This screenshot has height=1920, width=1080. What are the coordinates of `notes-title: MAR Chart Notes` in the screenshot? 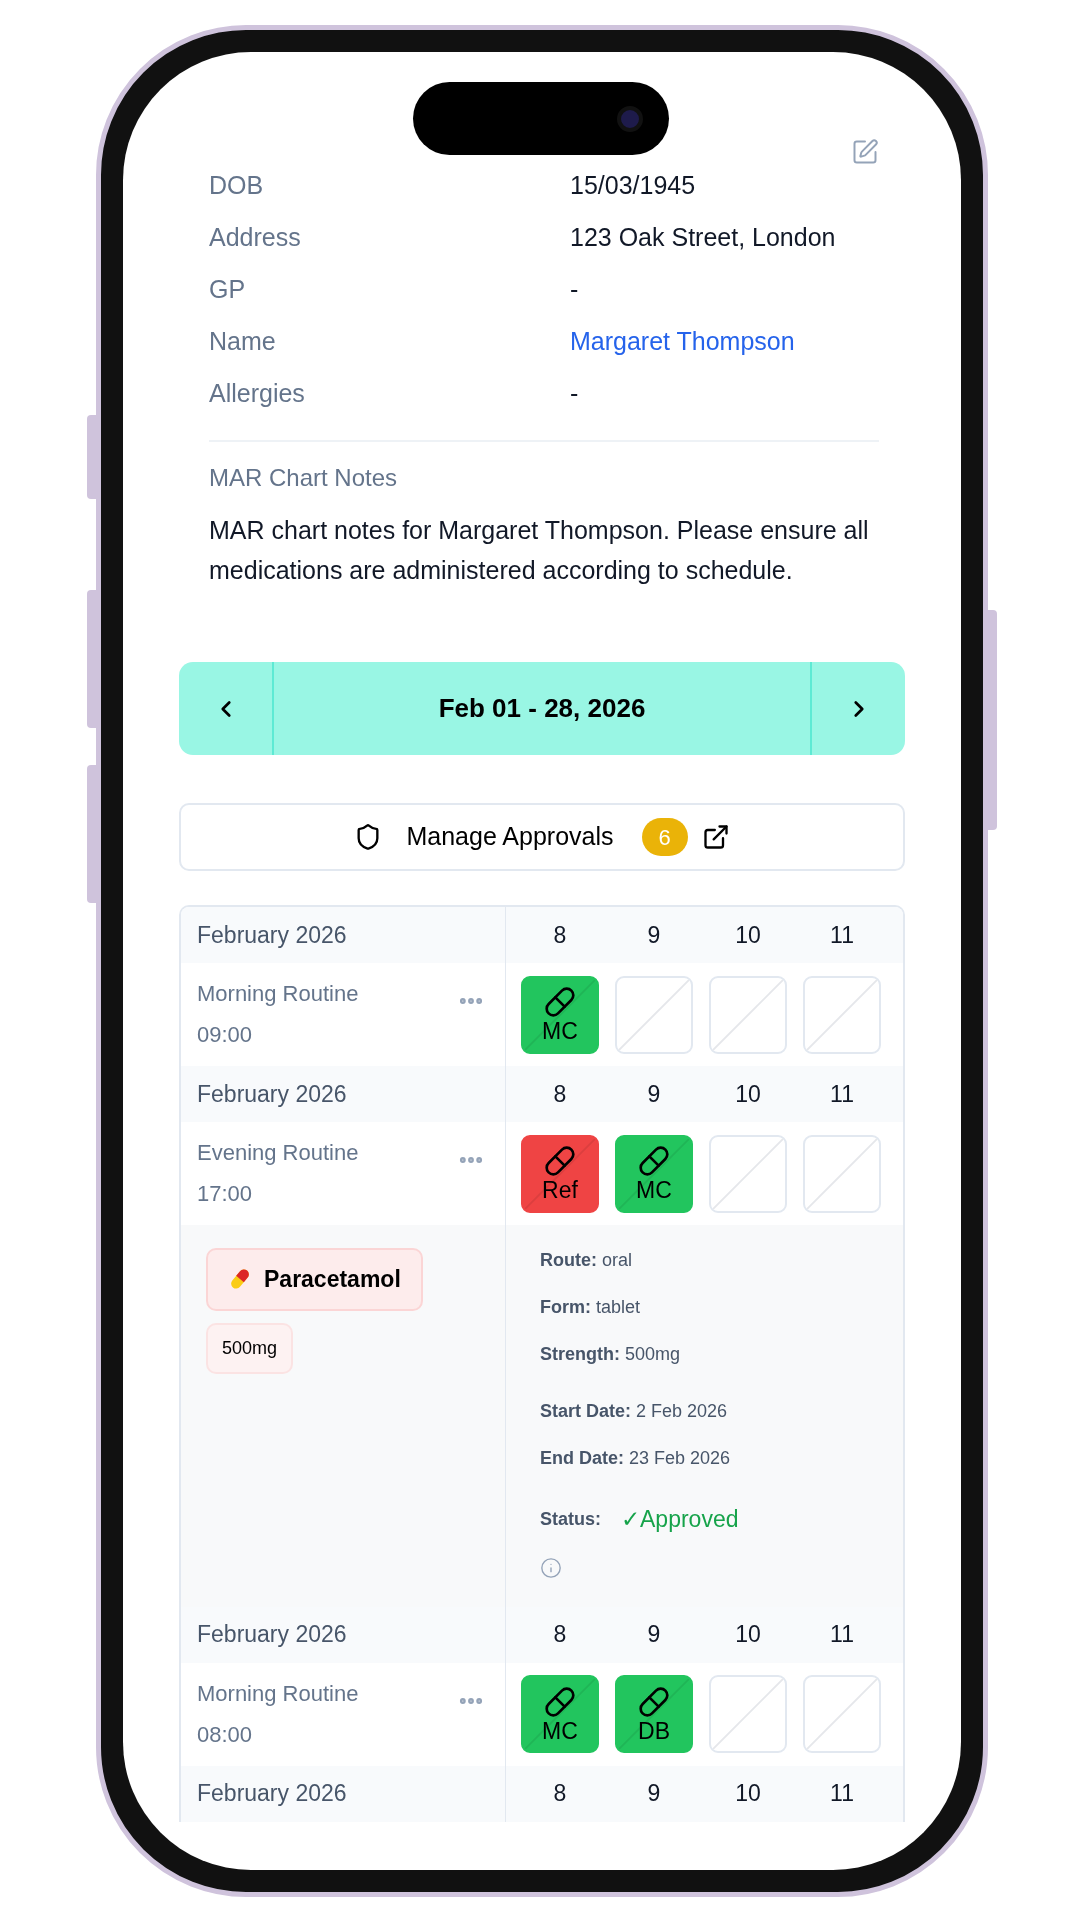 It's located at (304, 478).